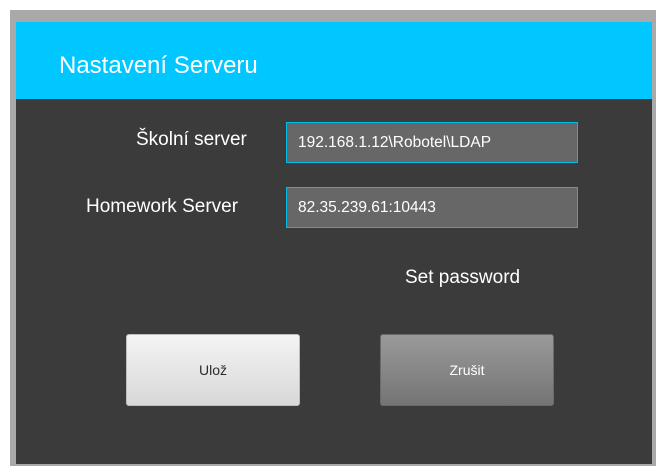 The height and width of the screenshot is (476, 664). I want to click on homework-server-input, so click(432, 207).